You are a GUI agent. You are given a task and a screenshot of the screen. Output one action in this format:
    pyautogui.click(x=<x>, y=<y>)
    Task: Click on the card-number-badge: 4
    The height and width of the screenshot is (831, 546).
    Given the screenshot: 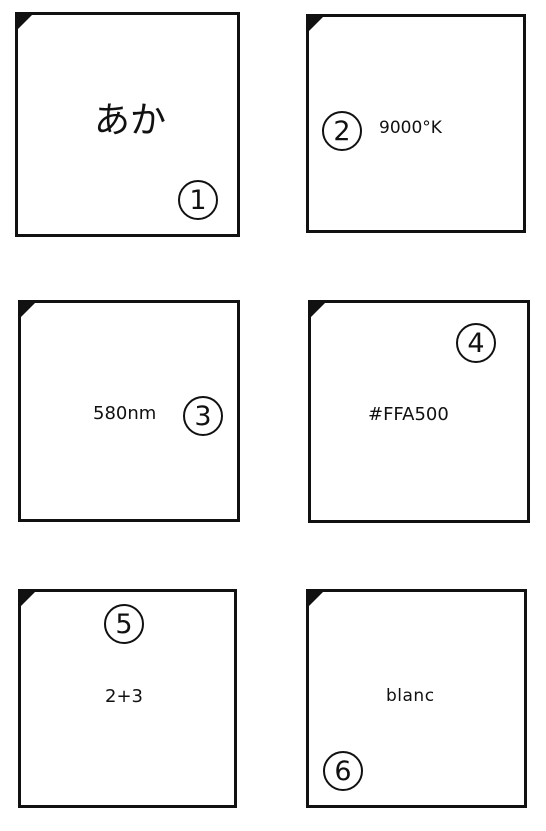 What is the action you would take?
    pyautogui.click(x=476, y=343)
    